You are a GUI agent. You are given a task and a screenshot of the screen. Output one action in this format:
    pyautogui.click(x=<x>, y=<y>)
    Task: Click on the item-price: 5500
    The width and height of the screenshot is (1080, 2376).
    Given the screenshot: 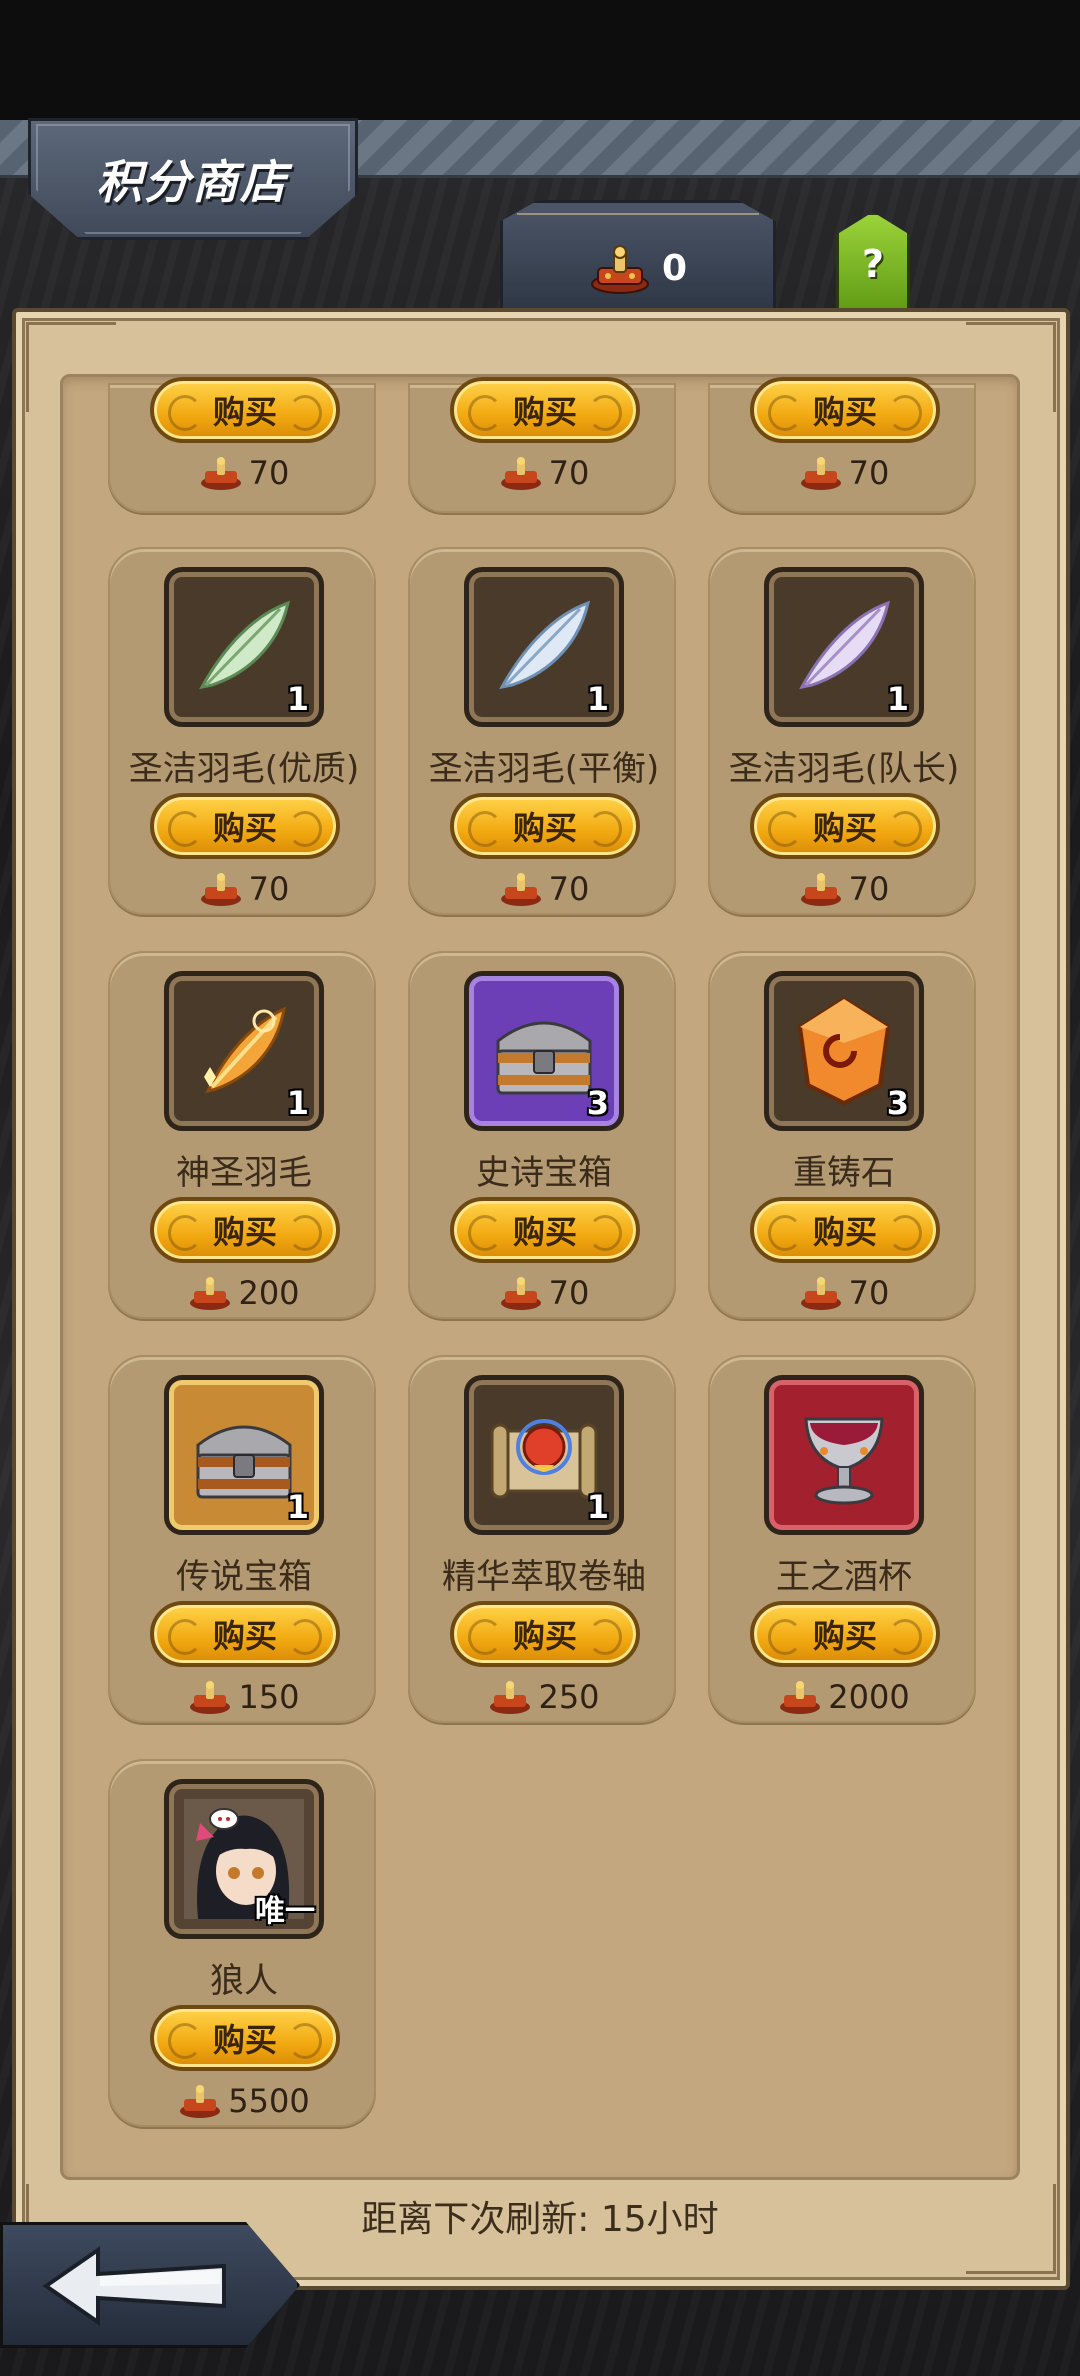 What is the action you would take?
    pyautogui.click(x=244, y=2101)
    